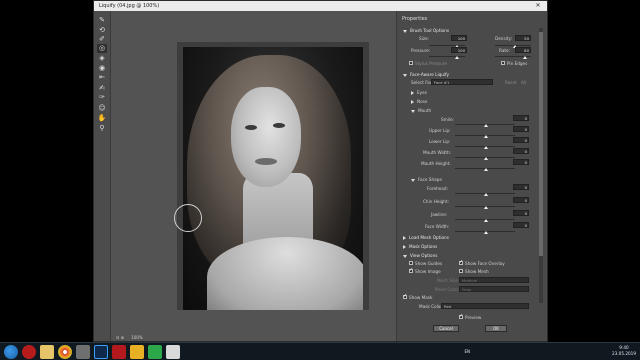 This screenshot has height=360, width=640. What do you see at coordinates (119, 352) in the screenshot?
I see `acrobat-icon` at bounding box center [119, 352].